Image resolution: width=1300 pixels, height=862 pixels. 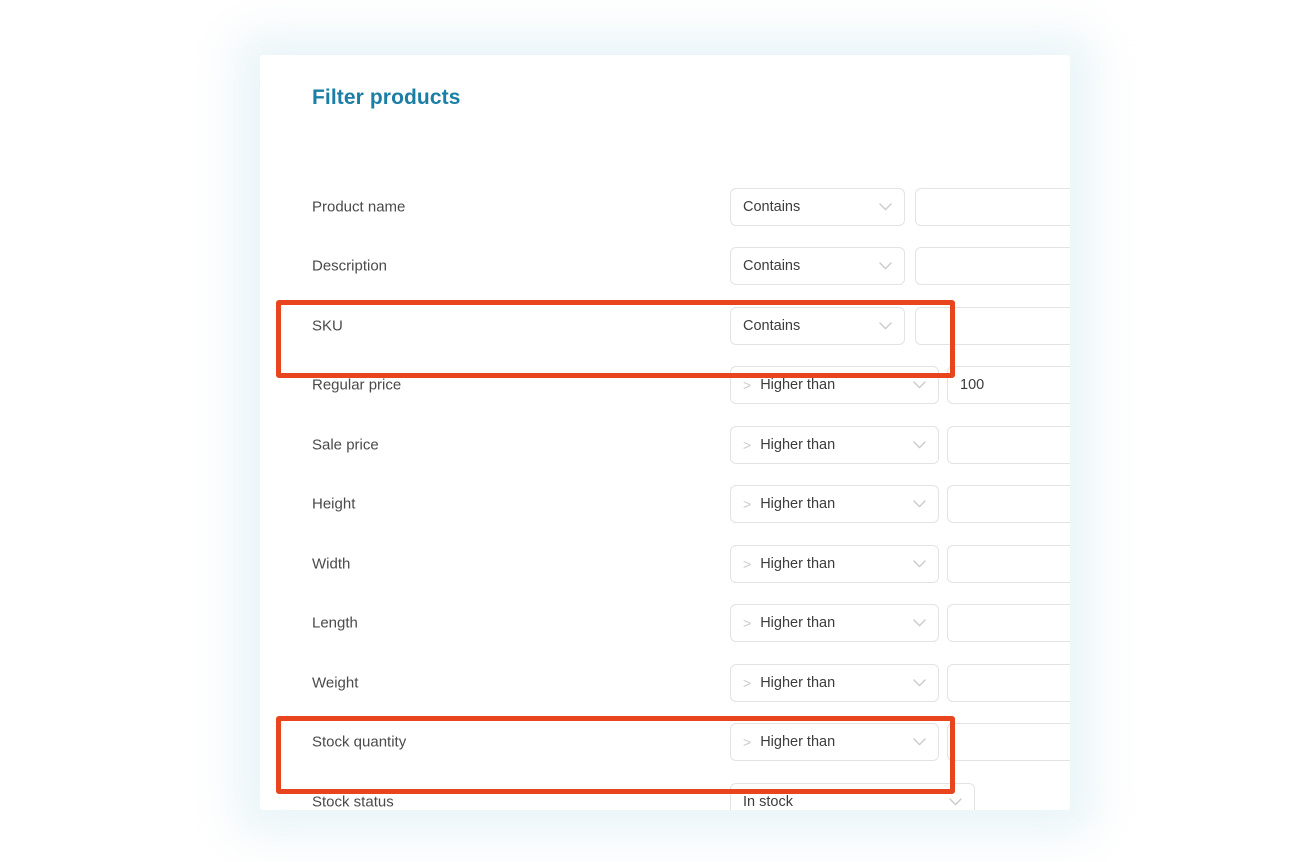 I want to click on value-input-sku, so click(x=992, y=325).